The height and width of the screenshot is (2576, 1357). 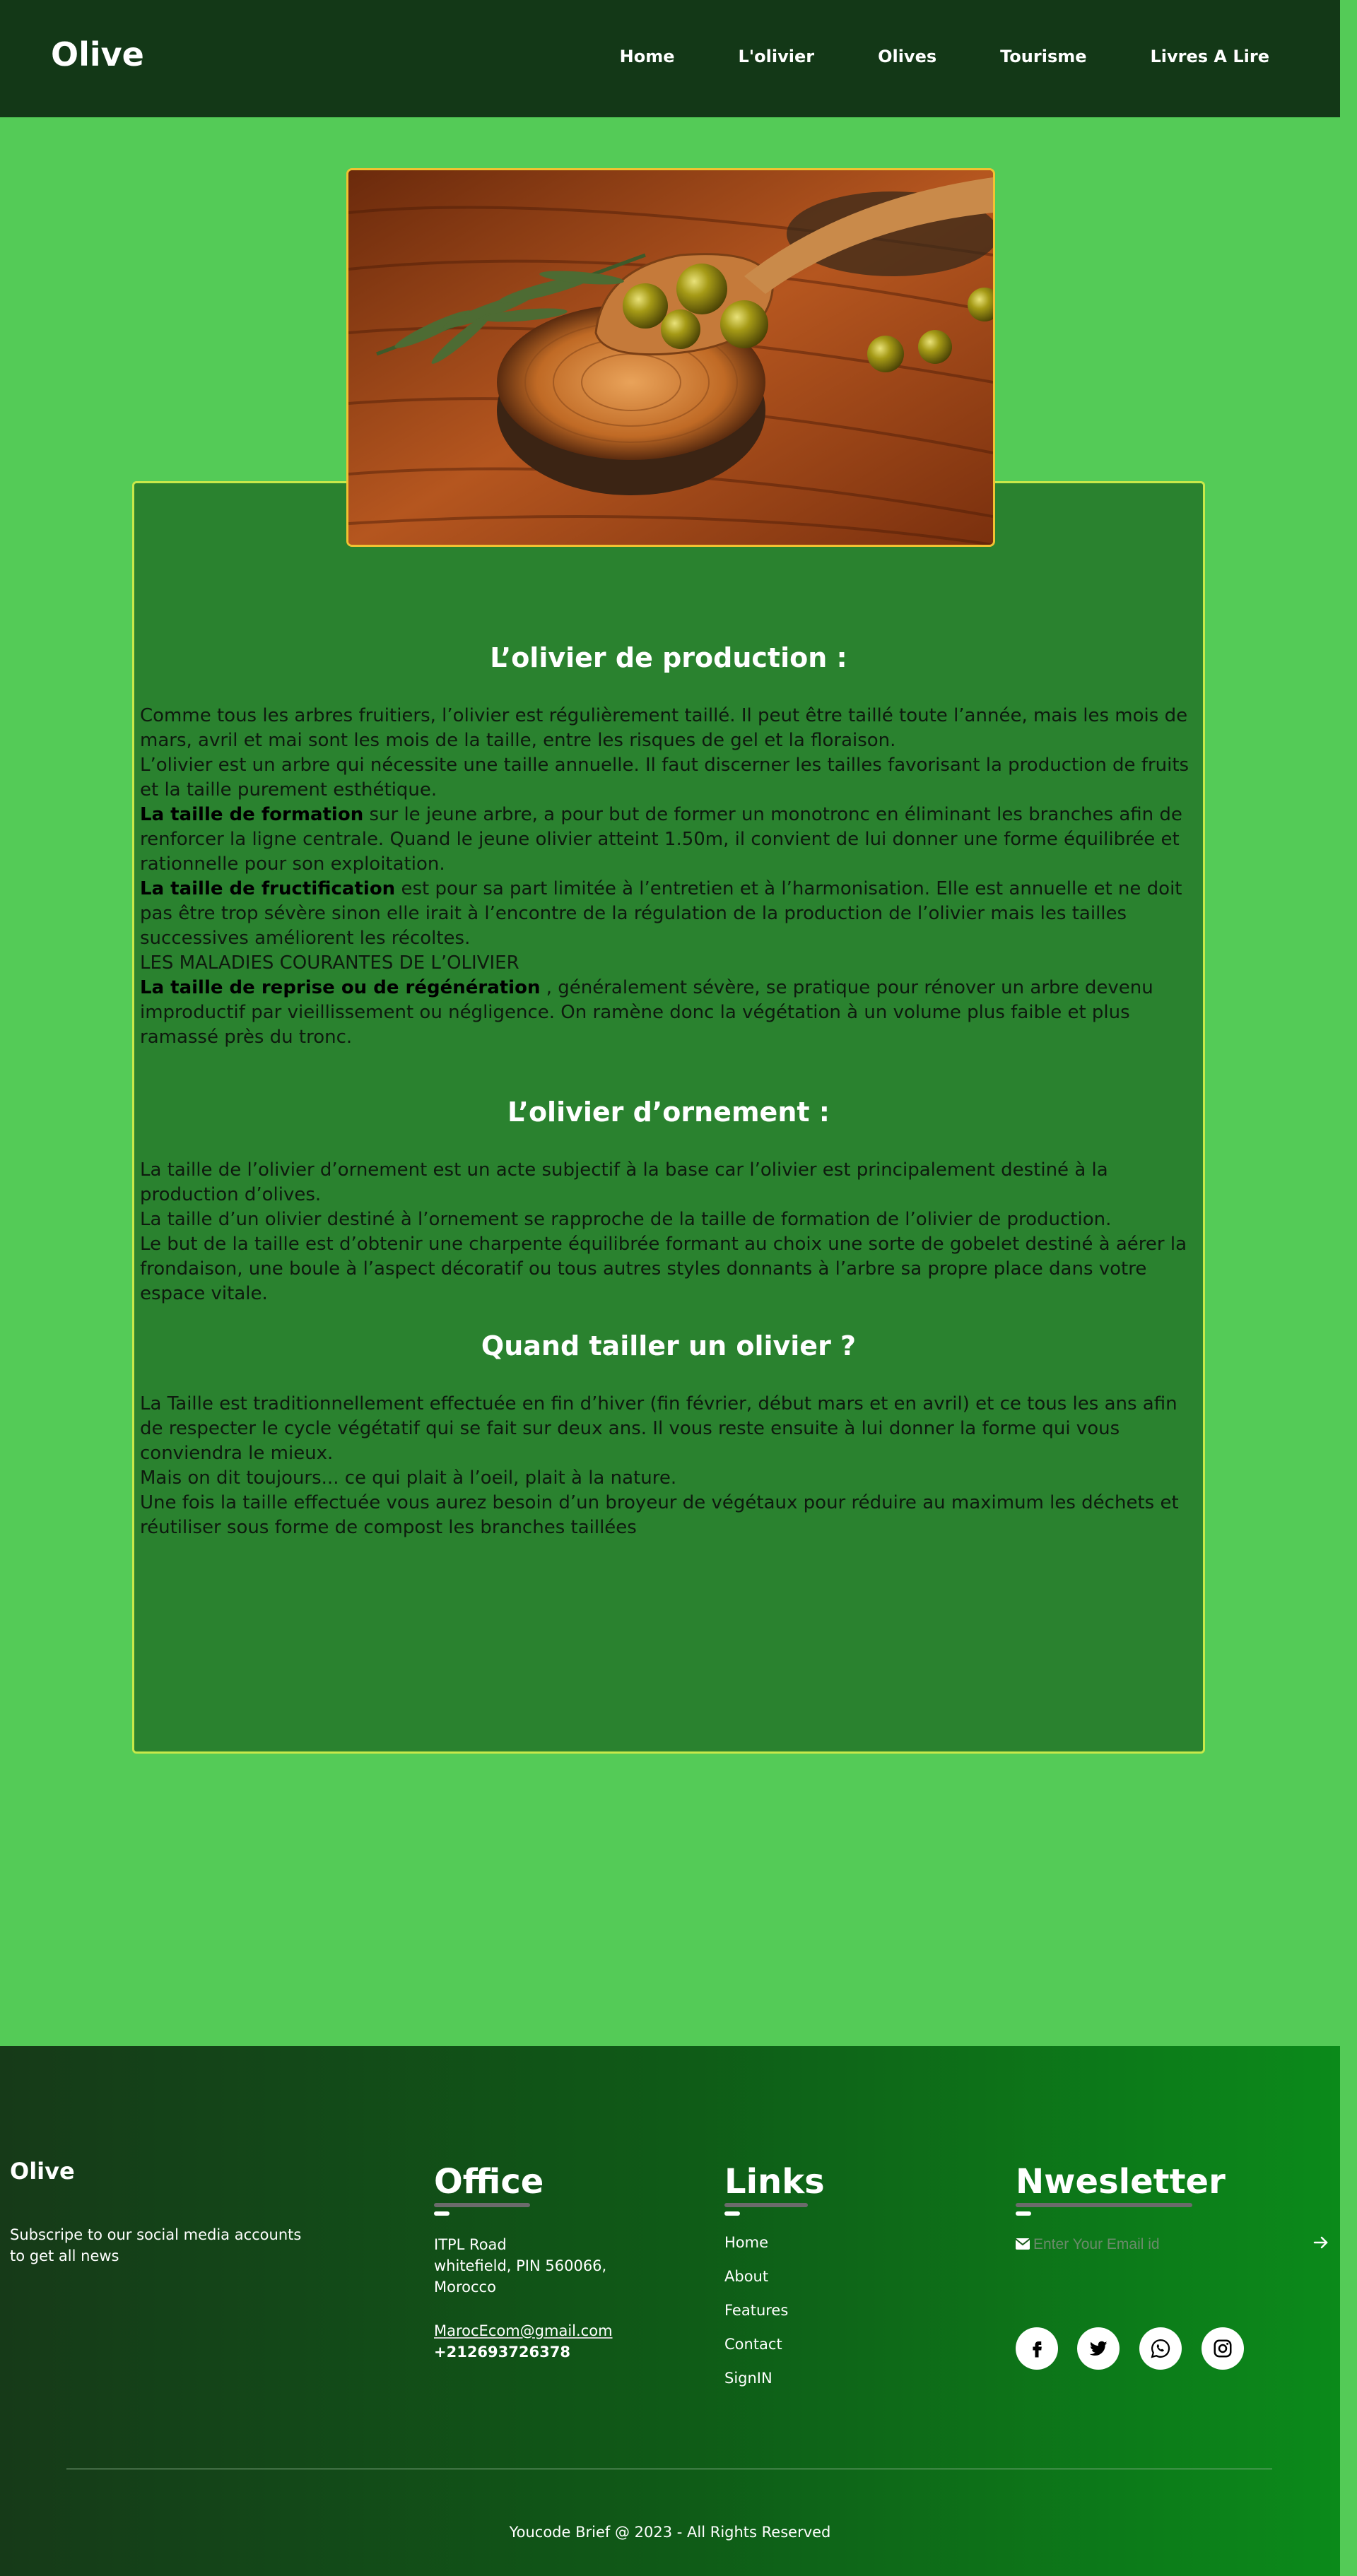 What do you see at coordinates (1037, 2348) in the screenshot?
I see `facebook-icon` at bounding box center [1037, 2348].